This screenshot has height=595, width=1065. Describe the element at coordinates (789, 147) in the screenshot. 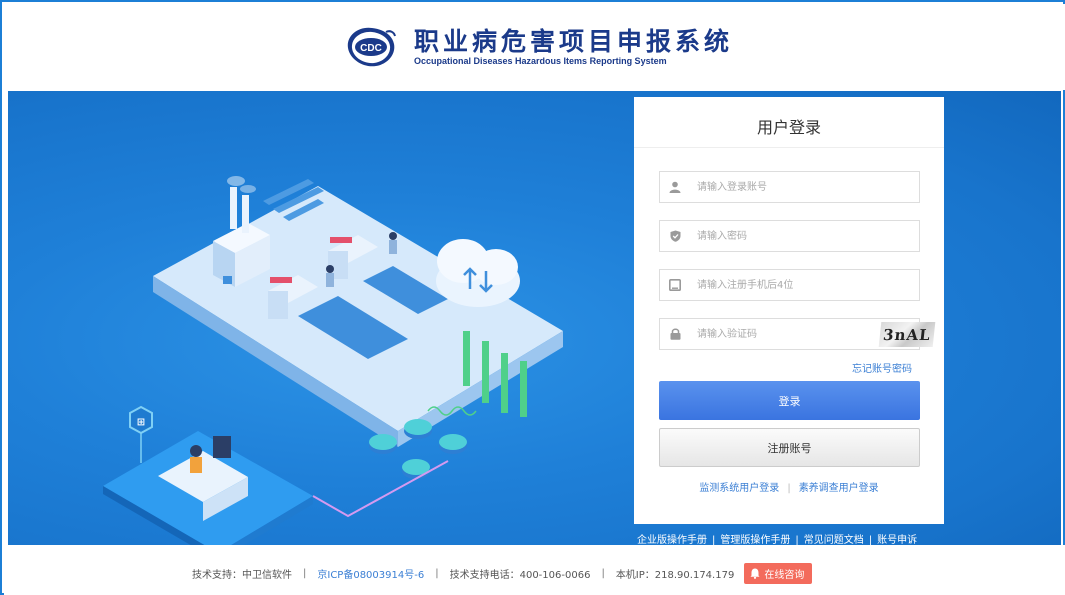

I see `login-divider` at that location.